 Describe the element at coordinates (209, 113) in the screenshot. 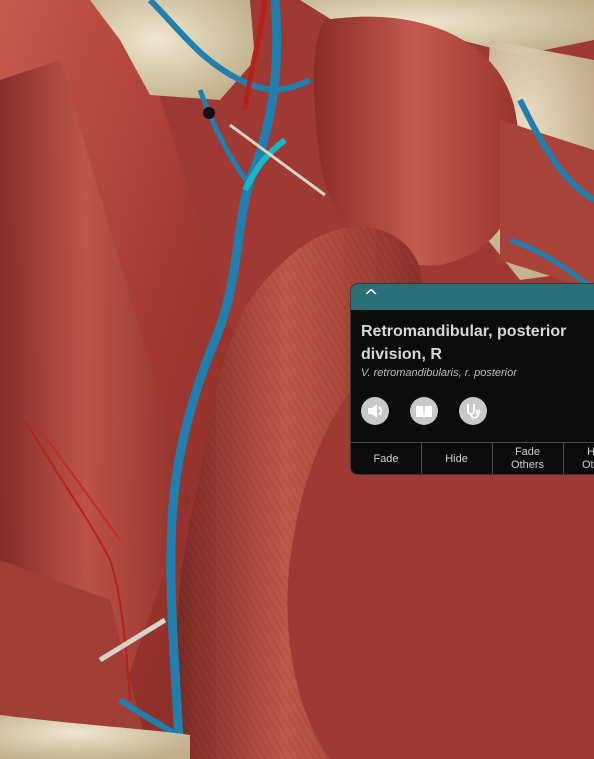

I see `bone-pointer-tip` at that location.